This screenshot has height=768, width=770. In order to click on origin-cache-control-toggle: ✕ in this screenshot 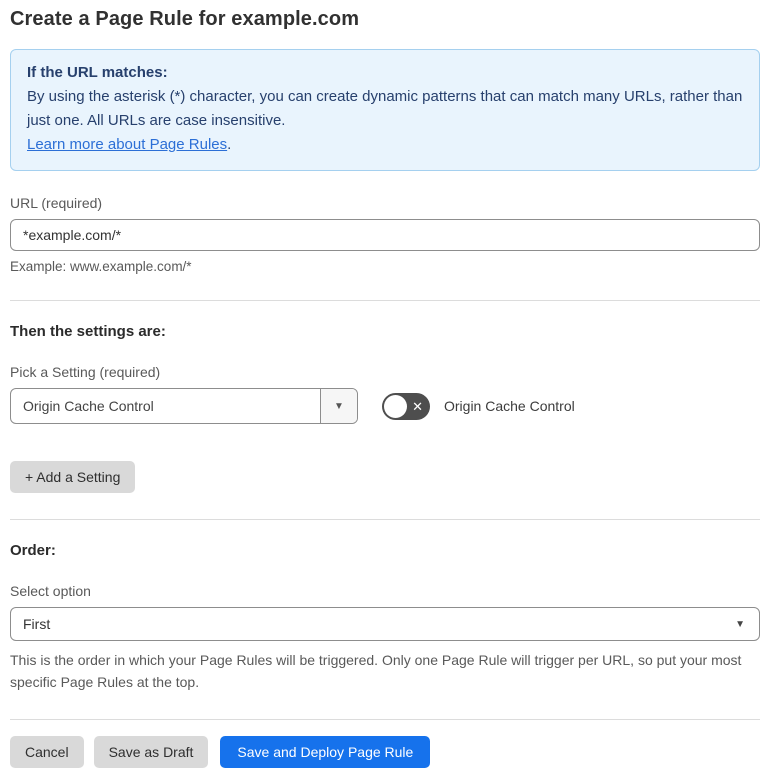, I will do `click(406, 406)`.